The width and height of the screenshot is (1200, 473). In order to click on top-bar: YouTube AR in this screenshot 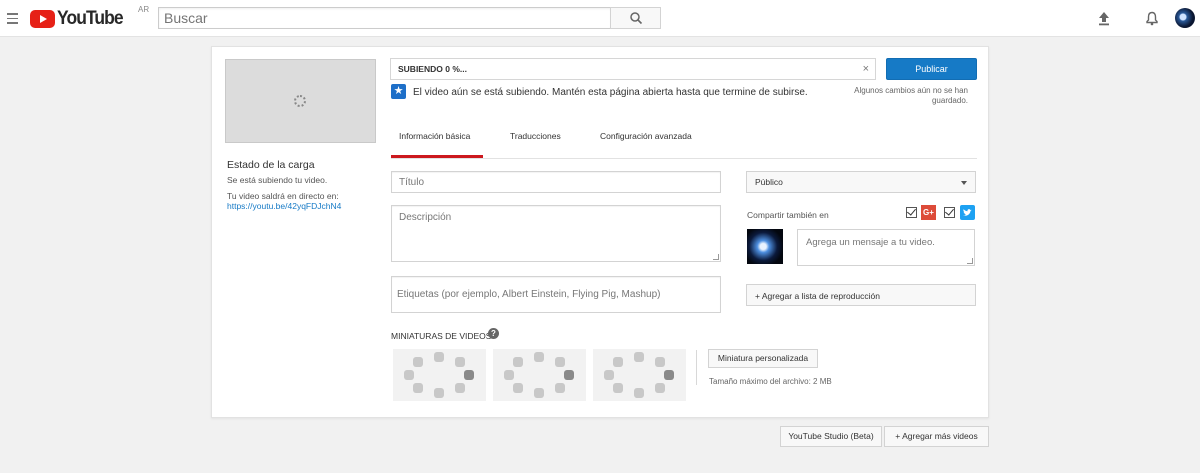, I will do `click(600, 18)`.